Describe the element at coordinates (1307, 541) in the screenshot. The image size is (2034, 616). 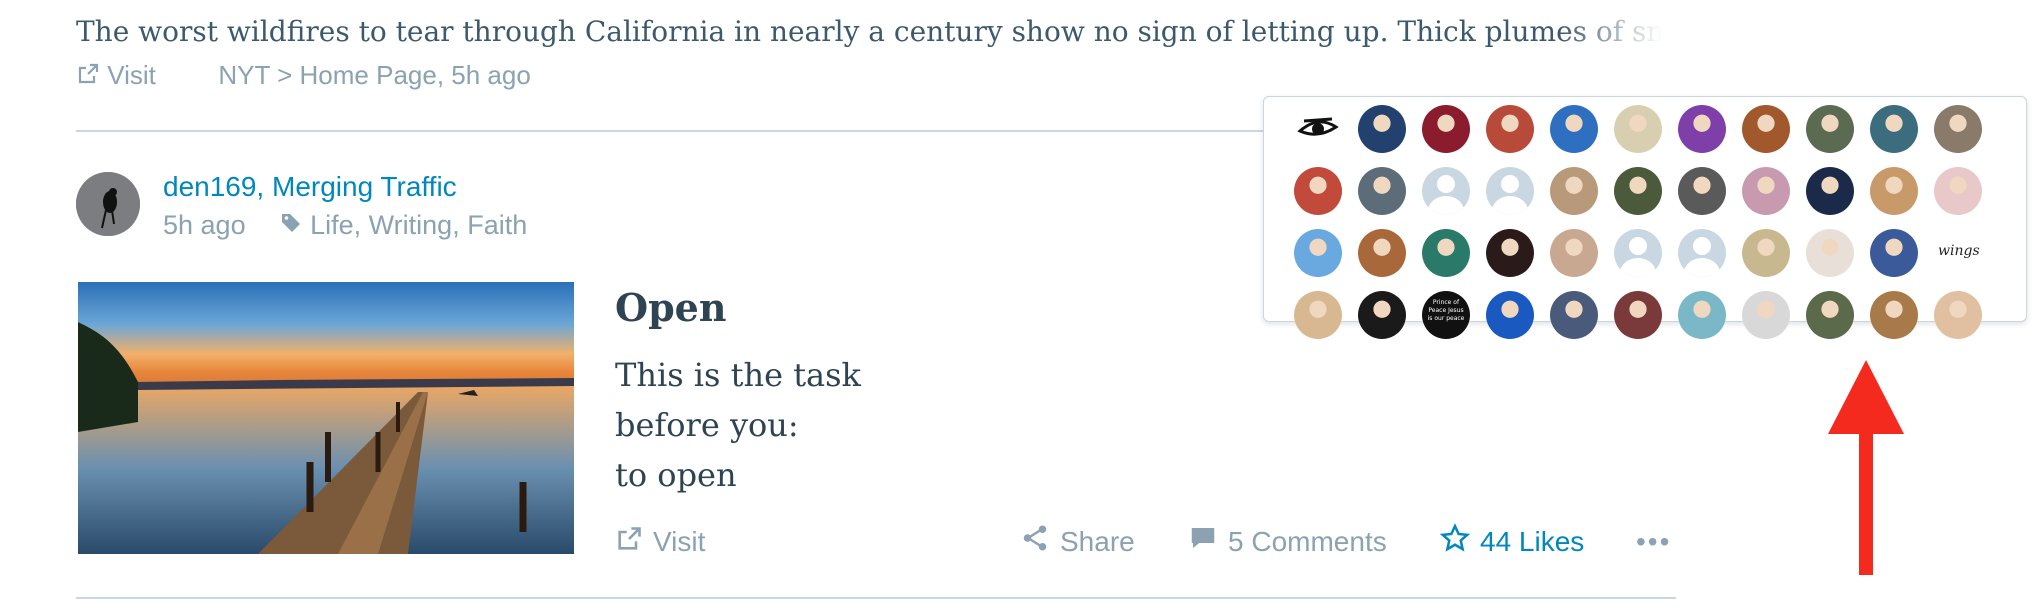
I see `comments-label: 5 Comments` at that location.